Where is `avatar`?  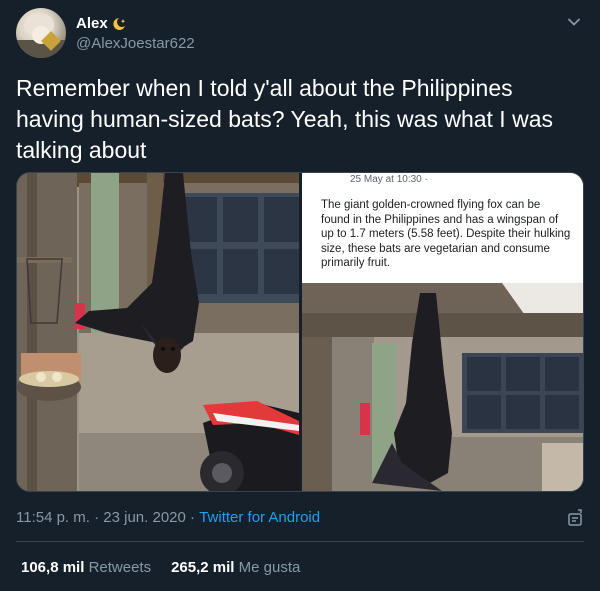 avatar is located at coordinates (41, 33).